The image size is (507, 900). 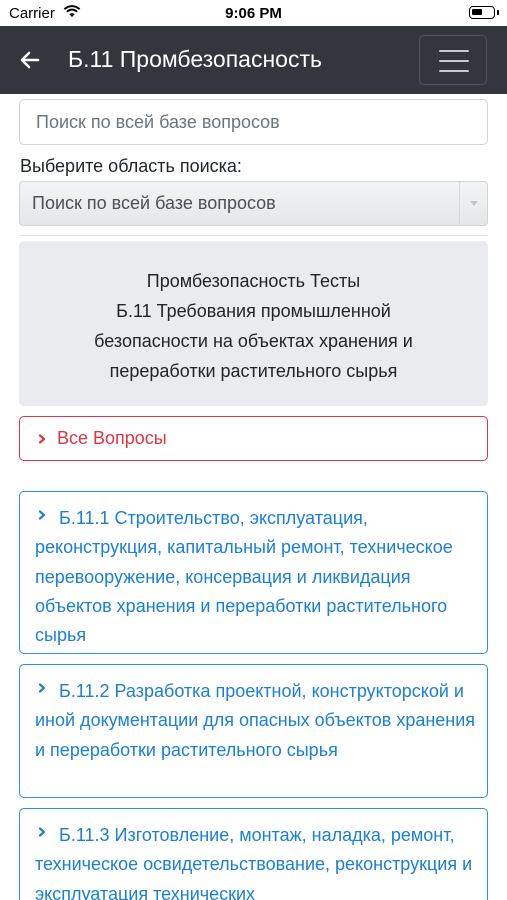 What do you see at coordinates (253, 122) in the screenshot?
I see `search-input` at bounding box center [253, 122].